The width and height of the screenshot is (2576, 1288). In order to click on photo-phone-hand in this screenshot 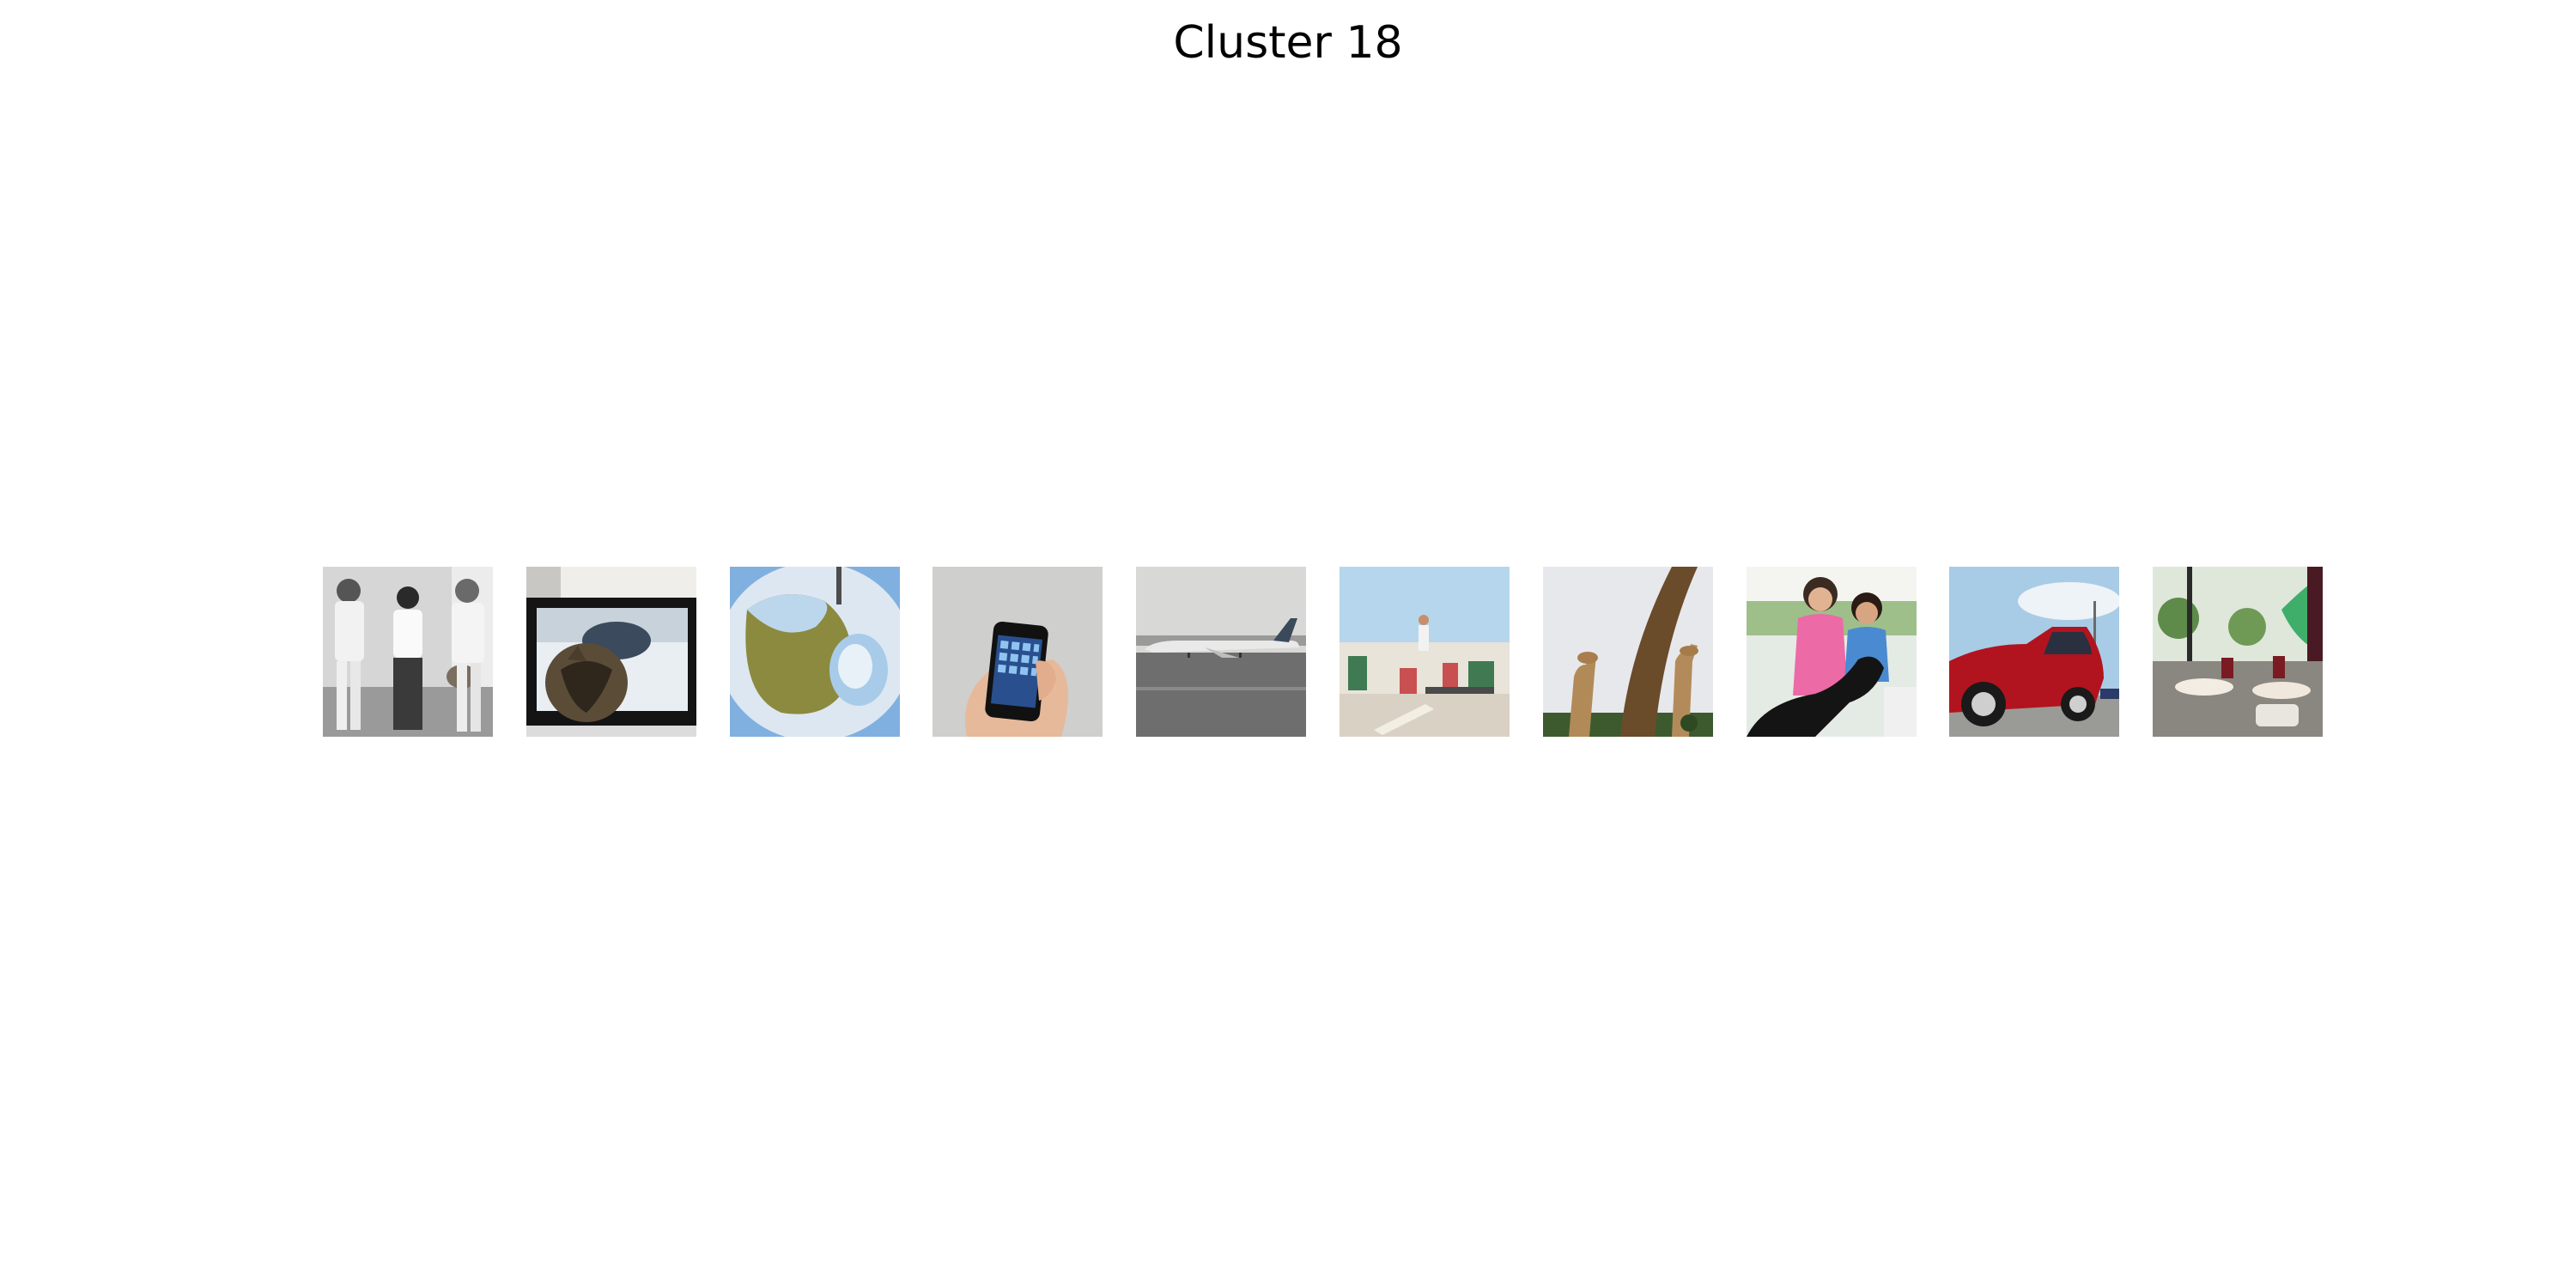, I will do `click(1018, 652)`.